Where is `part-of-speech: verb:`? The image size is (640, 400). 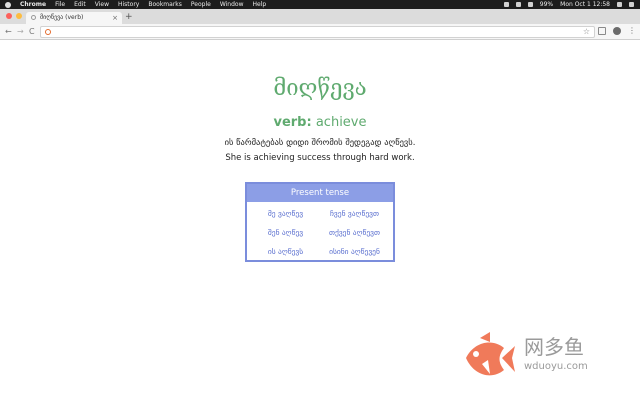
part-of-speech: verb: is located at coordinates (292, 122).